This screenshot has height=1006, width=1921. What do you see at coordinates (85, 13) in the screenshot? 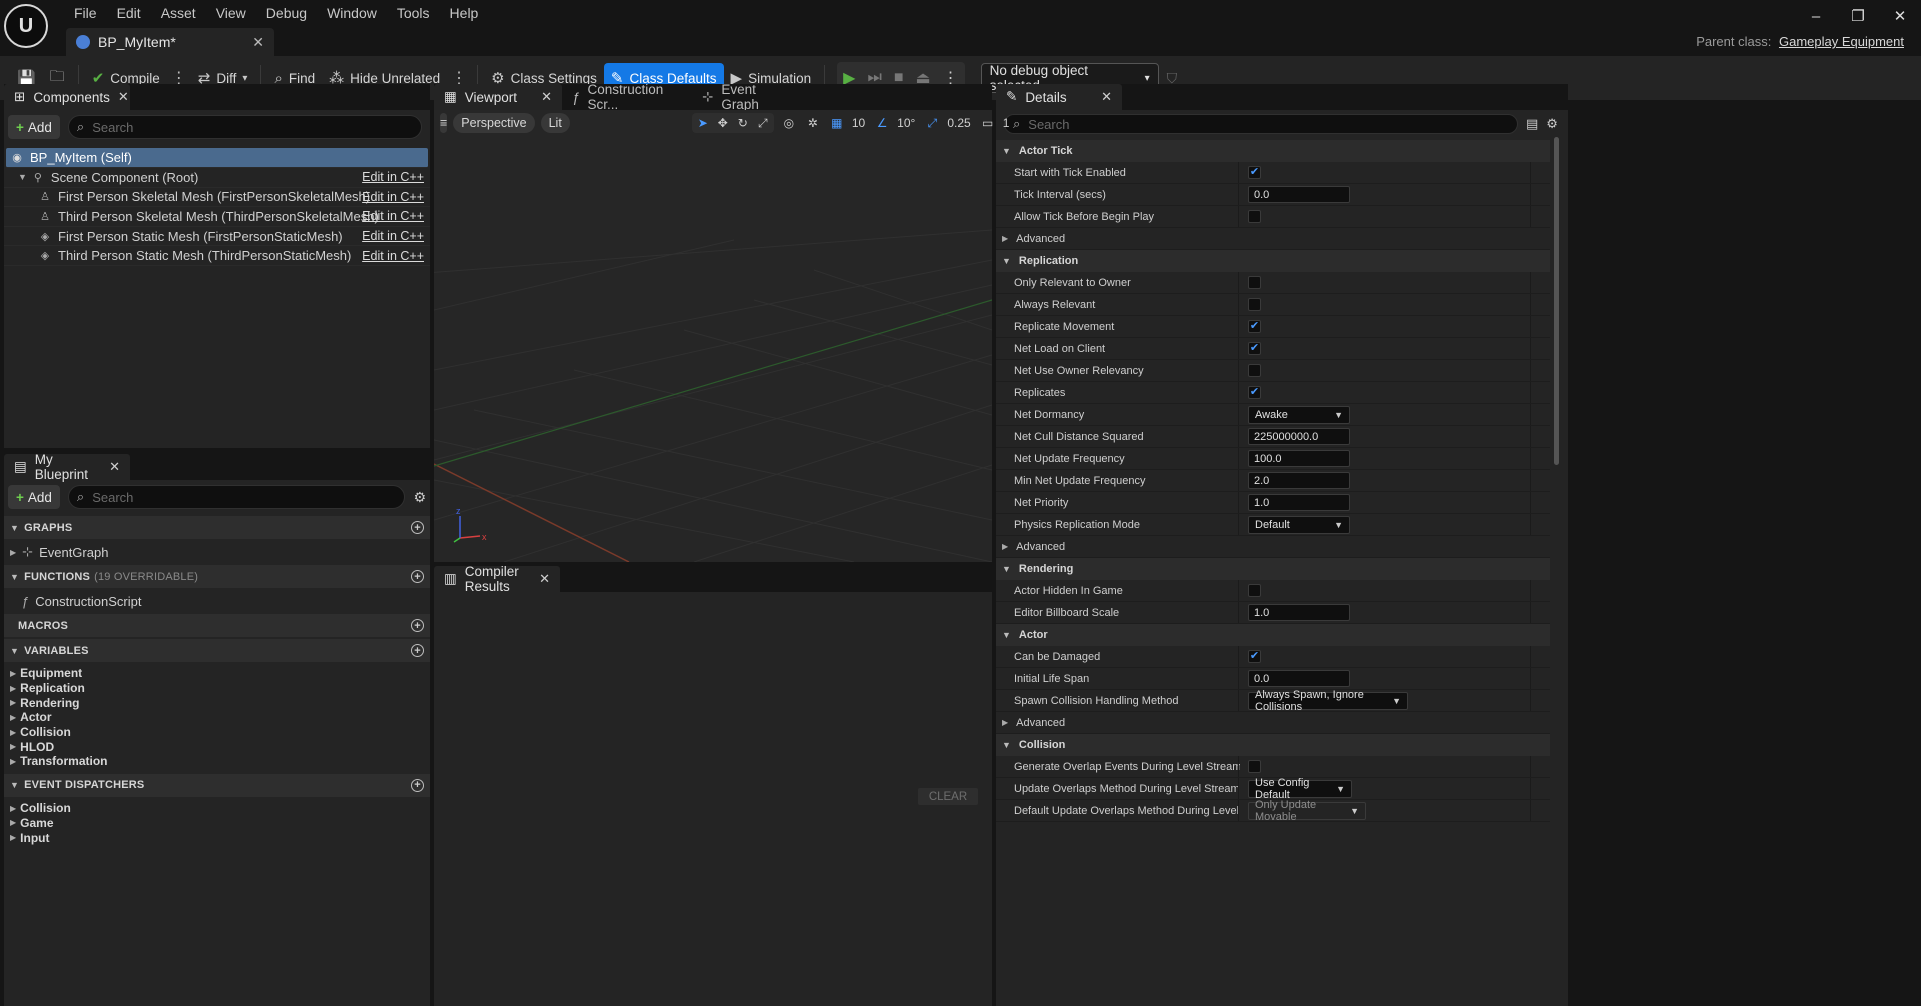
I see `menu-file: File` at bounding box center [85, 13].